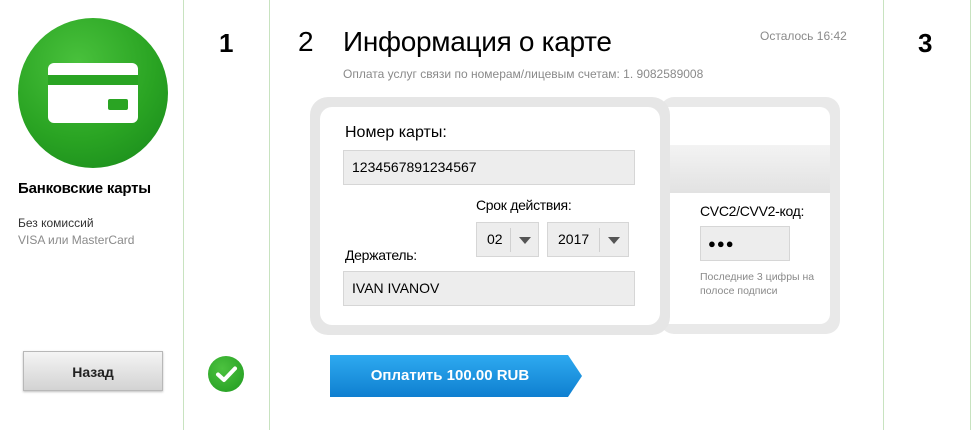 This screenshot has height=430, width=975. I want to click on back-button: Назад, so click(93, 371).